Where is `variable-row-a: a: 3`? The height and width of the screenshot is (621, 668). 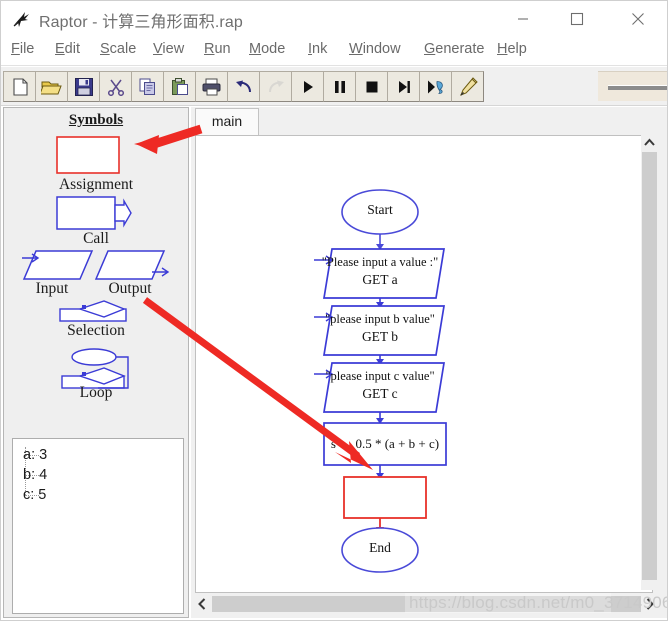 variable-row-a: a: 3 is located at coordinates (35, 455).